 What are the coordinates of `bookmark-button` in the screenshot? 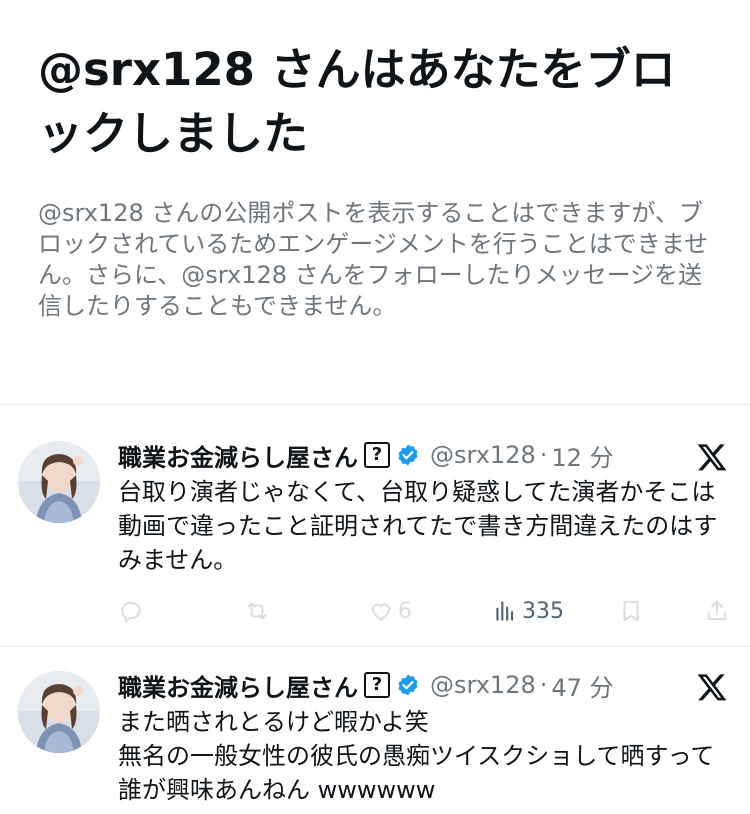 It's located at (631, 611).